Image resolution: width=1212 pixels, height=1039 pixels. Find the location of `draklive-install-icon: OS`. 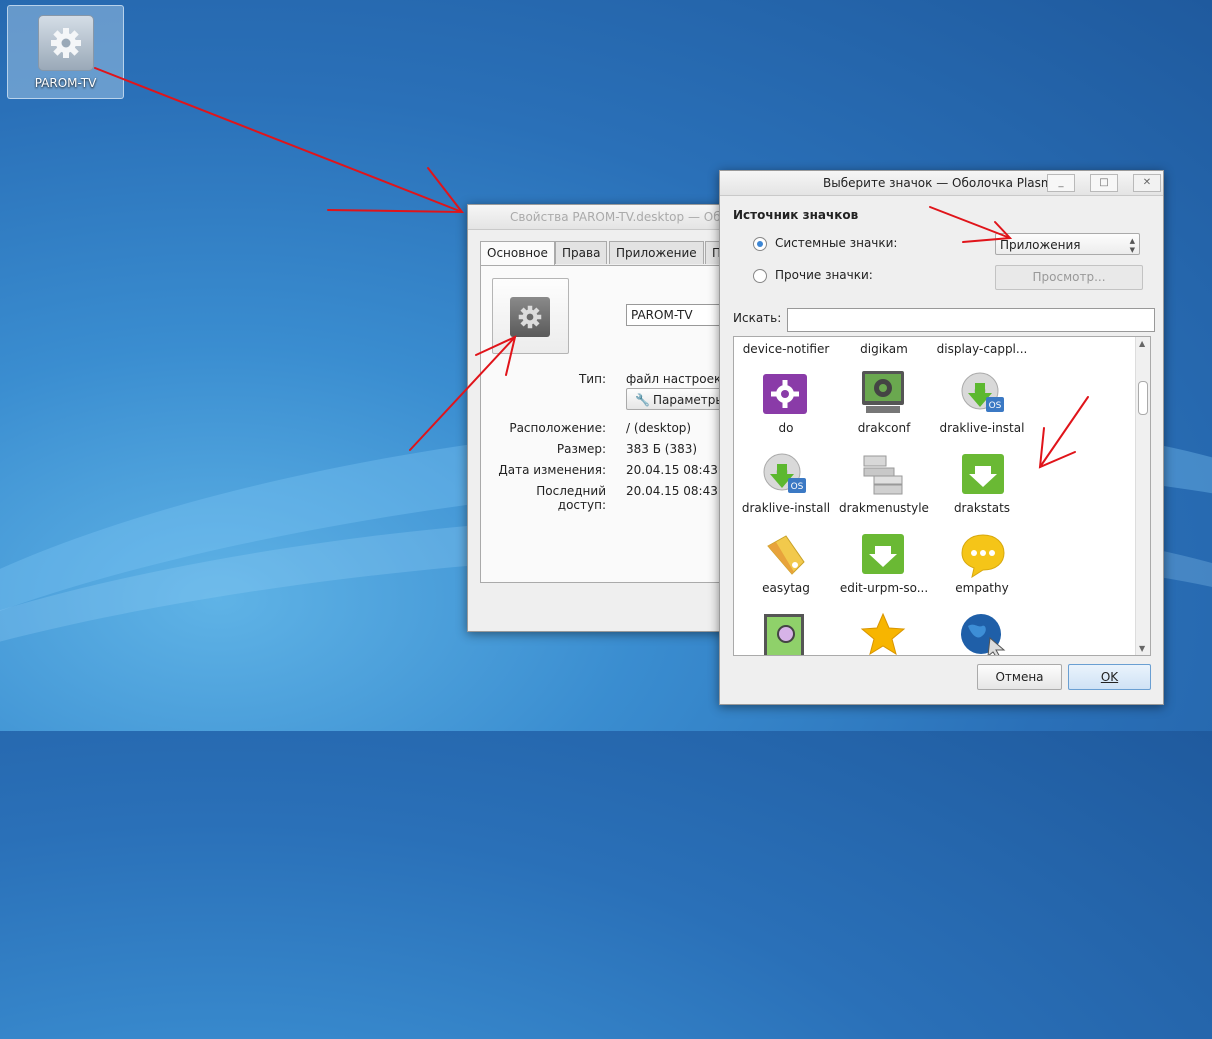

draklive-install-icon: OS is located at coordinates (785, 475).